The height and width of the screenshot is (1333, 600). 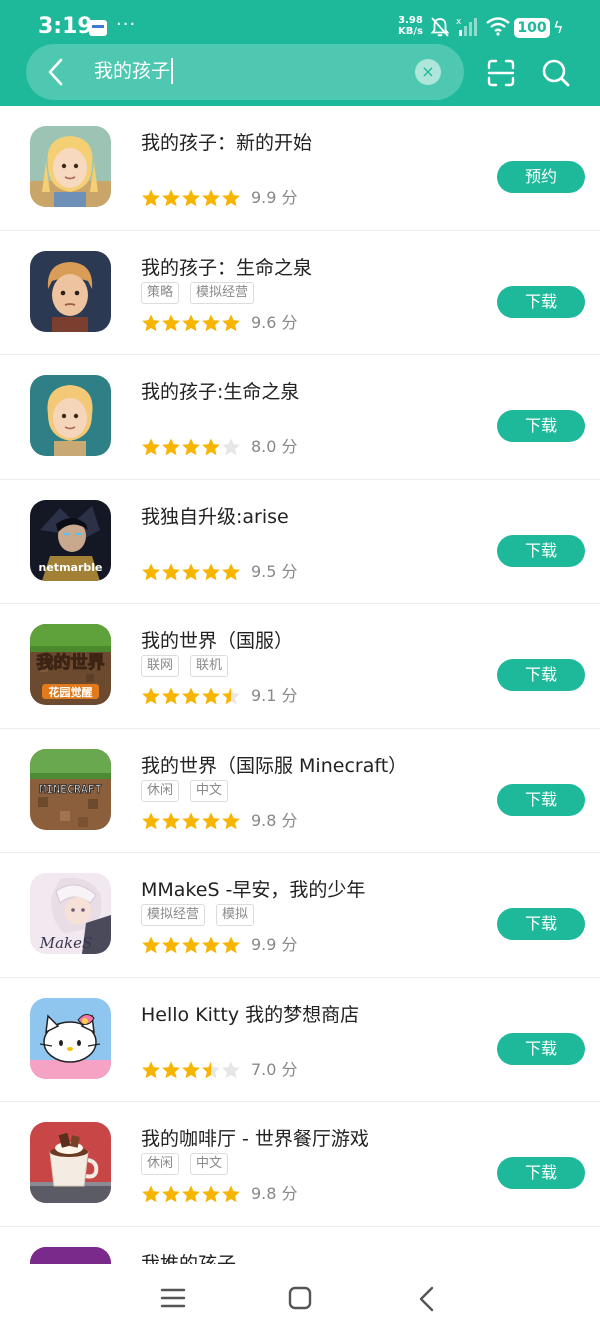 I want to click on search-bar: 我的孩子 ×, so click(x=245, y=72).